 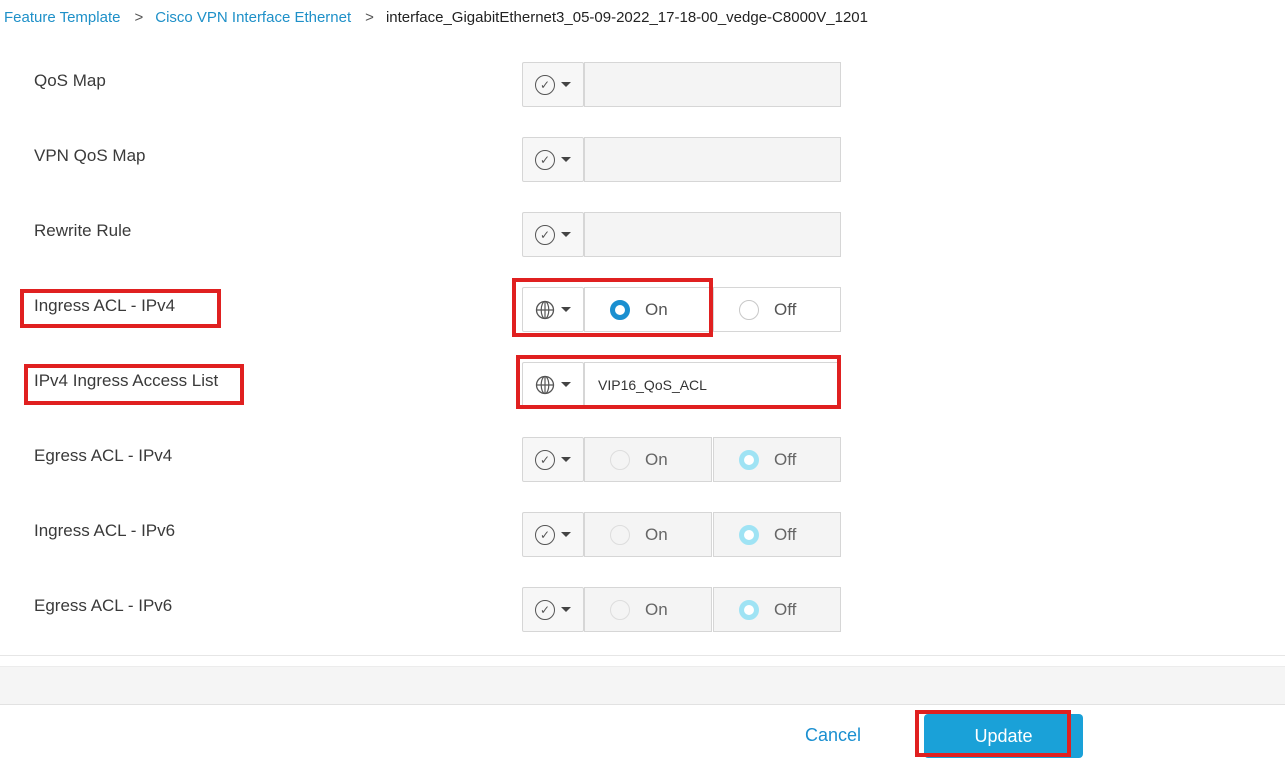 I want to click on egress-acl-ipv6-label: Egress ACL - IPv6, so click(x=103, y=605).